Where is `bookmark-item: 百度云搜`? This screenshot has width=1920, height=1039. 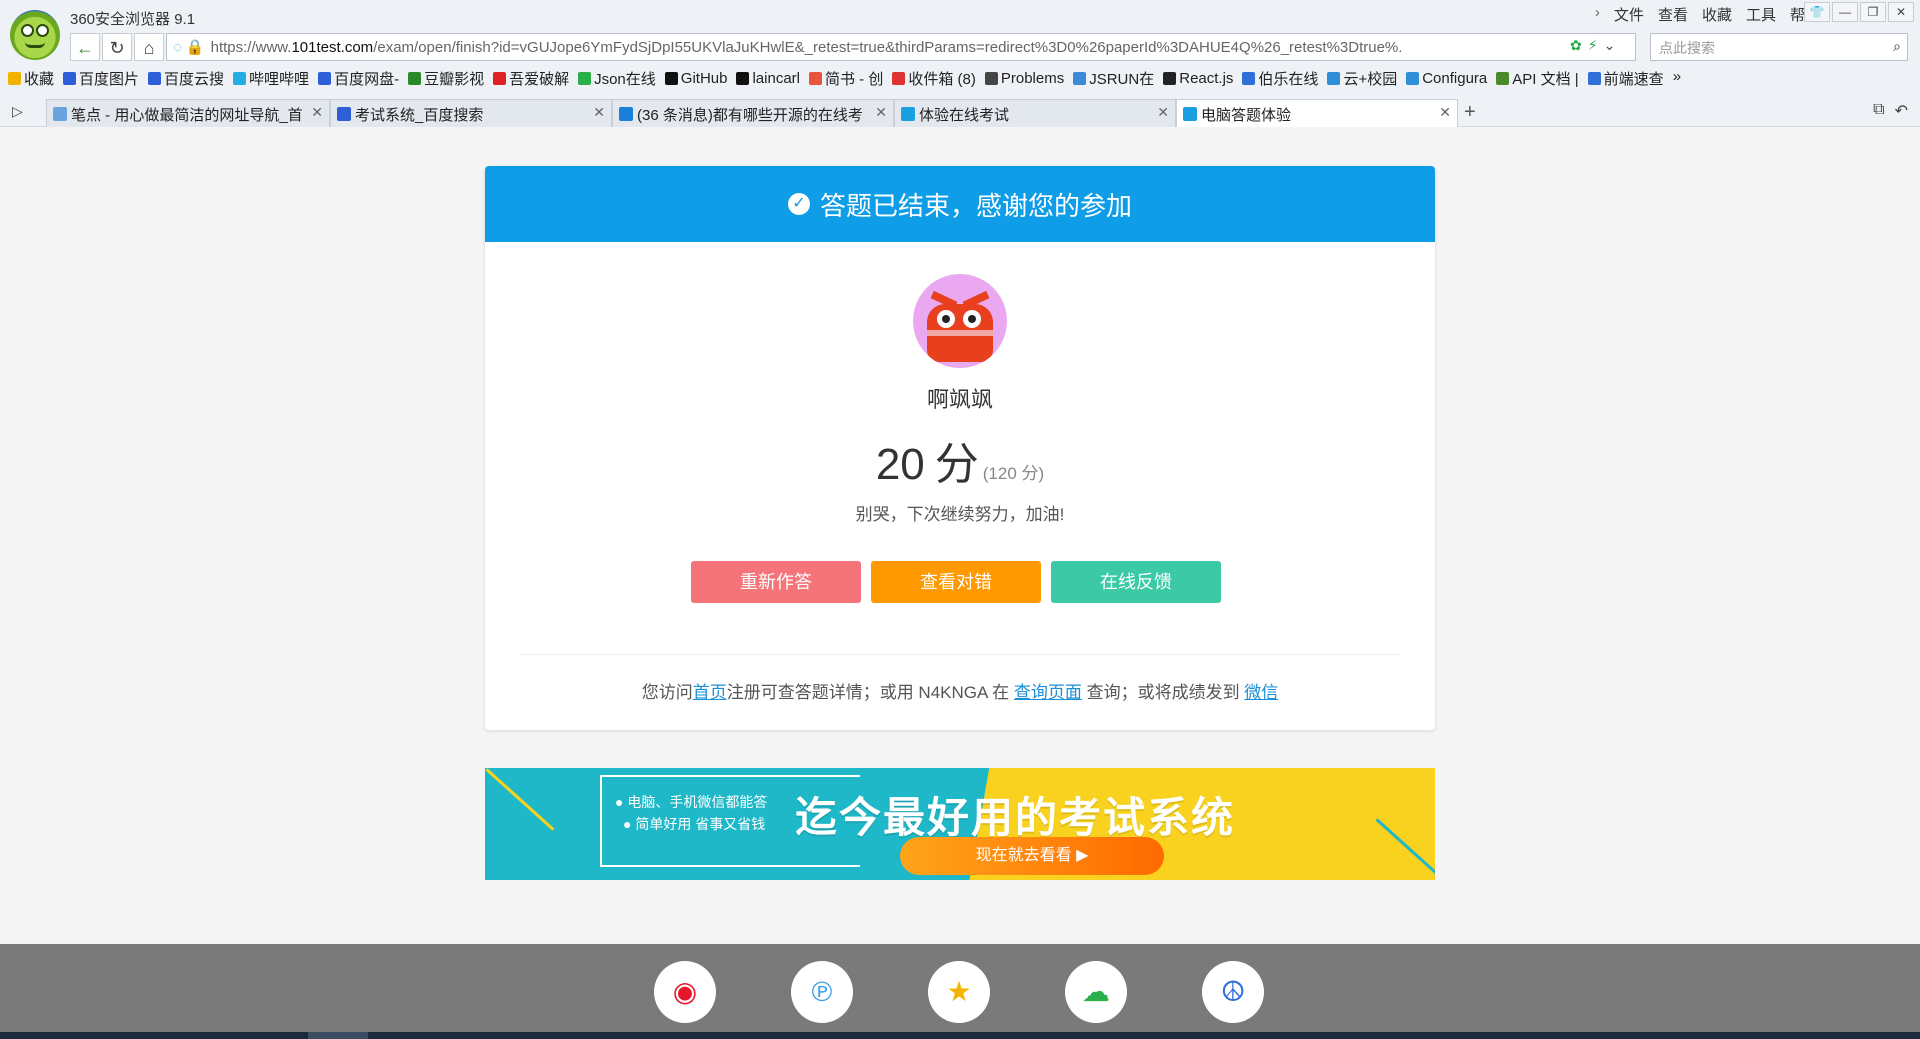
bookmark-item: 百度云搜 is located at coordinates (186, 78).